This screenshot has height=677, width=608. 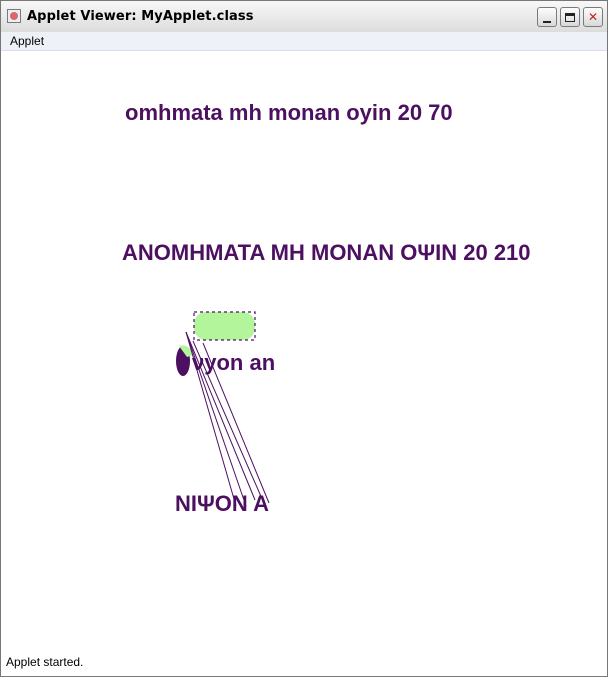 I want to click on drawn-text-line2: ANOMHMATA MH MONAN OΨIN 20 210, so click(x=326, y=252).